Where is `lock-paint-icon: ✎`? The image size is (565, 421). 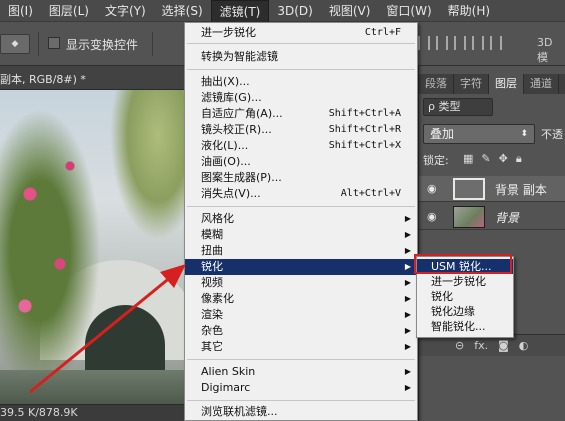 lock-paint-icon: ✎ is located at coordinates (485, 159).